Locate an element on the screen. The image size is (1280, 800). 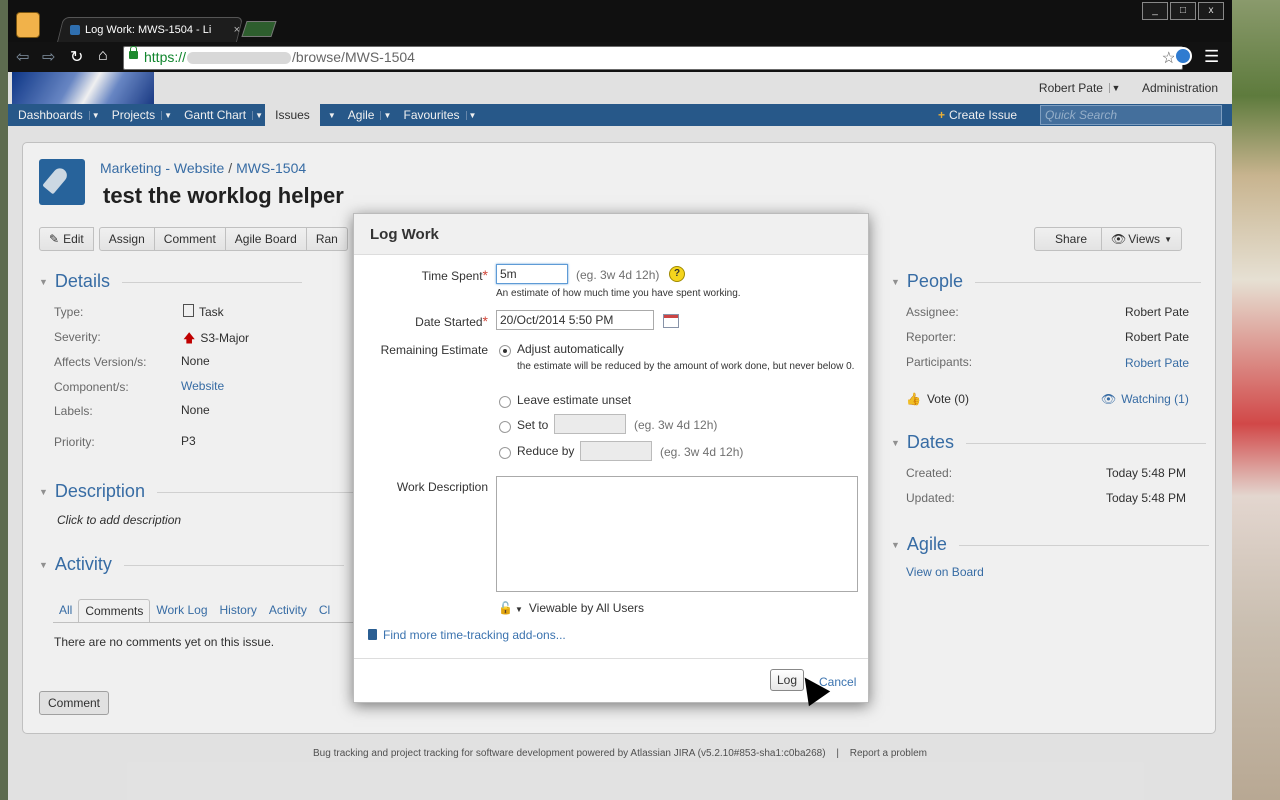
radio-adjust-automatically is located at coordinates (505, 351).